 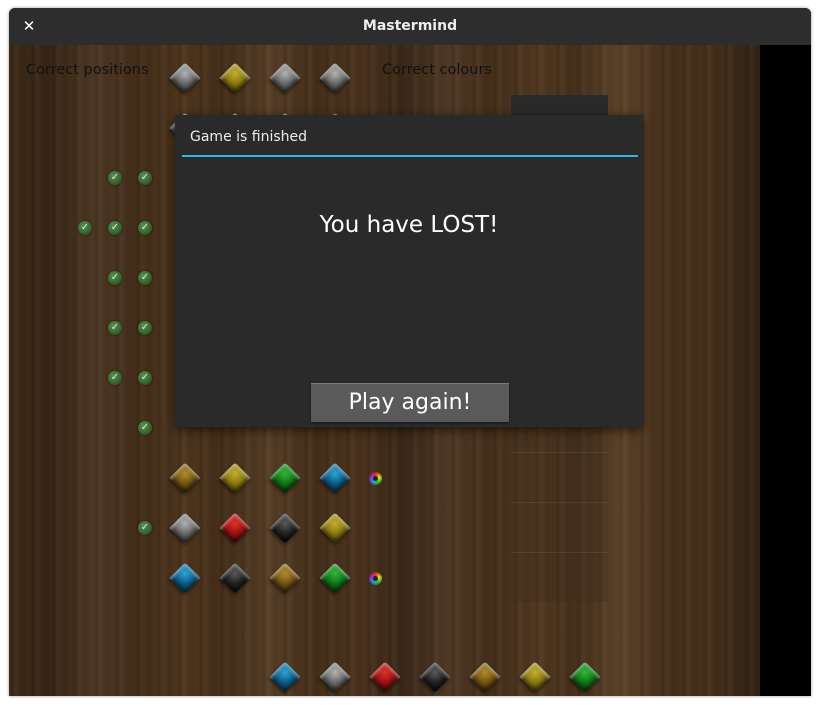 What do you see at coordinates (435, 677) in the screenshot?
I see `palette-peg-black` at bounding box center [435, 677].